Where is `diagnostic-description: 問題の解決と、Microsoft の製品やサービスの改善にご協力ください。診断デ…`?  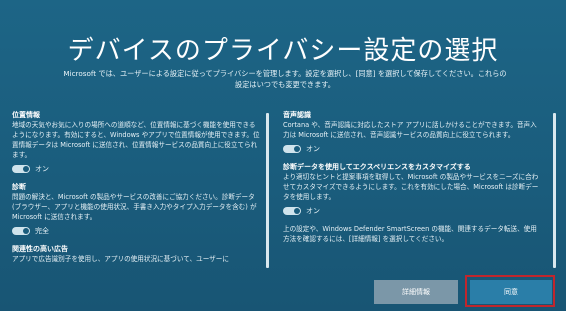 diagnostic-description: 問題の解決と、Microsoft の製品やサービスの改善にご協力ください。診断デ… is located at coordinates (134, 207).